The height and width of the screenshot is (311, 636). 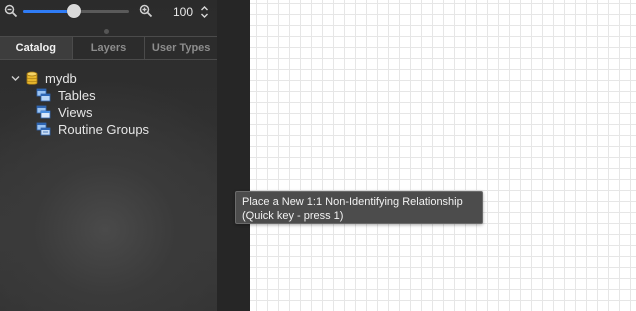 What do you see at coordinates (106, 31) in the screenshot?
I see `panel-resize-handle` at bounding box center [106, 31].